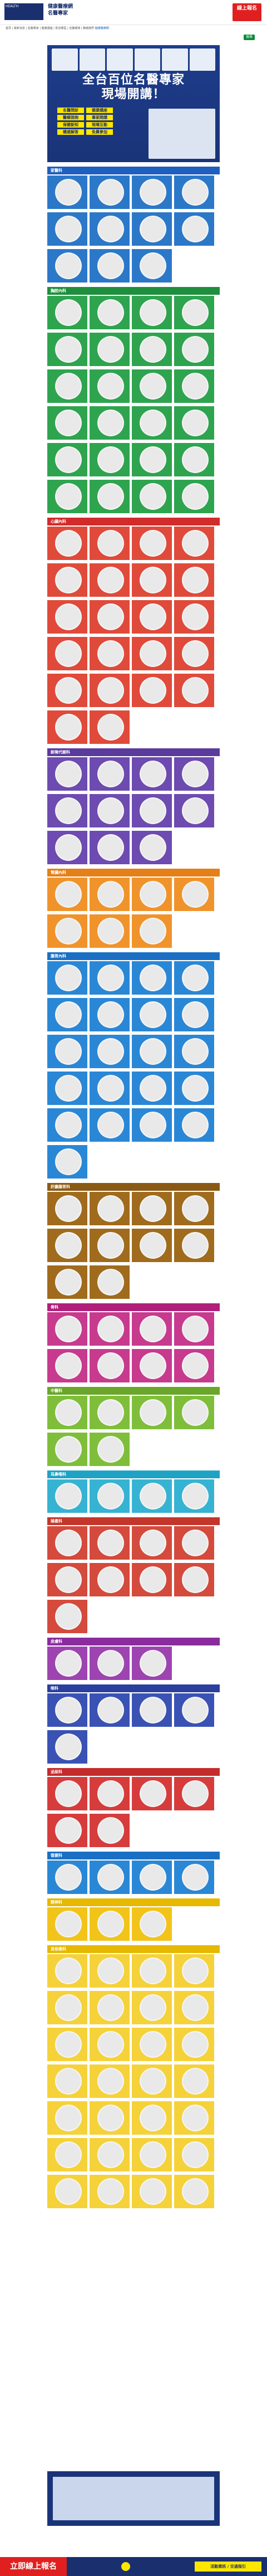 The image size is (267, 2576). What do you see at coordinates (102, 29) in the screenshot?
I see `subnav-brand: 健康醫療網` at bounding box center [102, 29].